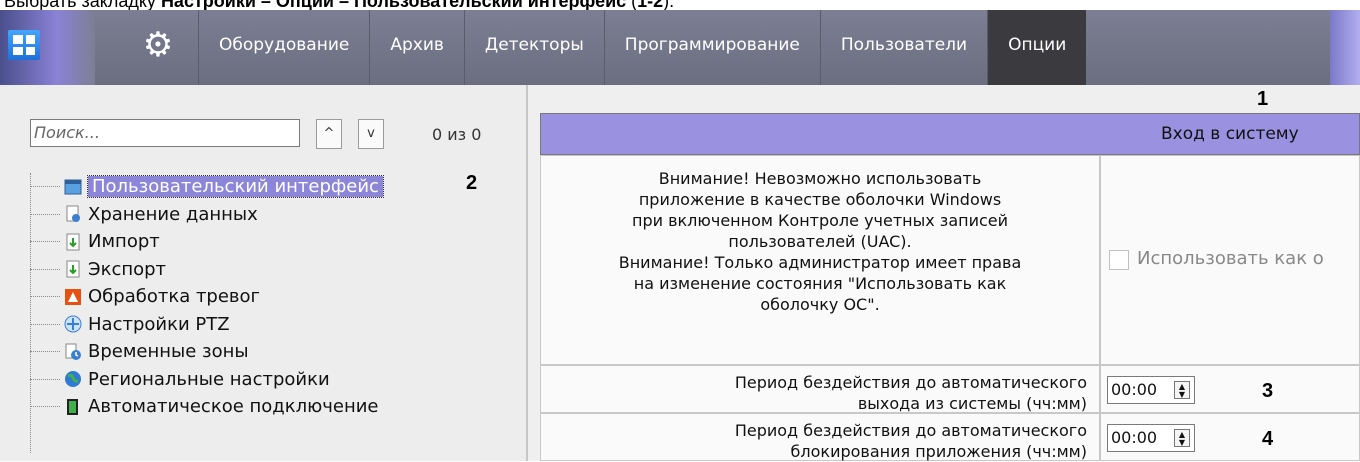 The height and width of the screenshot is (462, 1360). I want to click on step-marker-2: 2, so click(472, 183).